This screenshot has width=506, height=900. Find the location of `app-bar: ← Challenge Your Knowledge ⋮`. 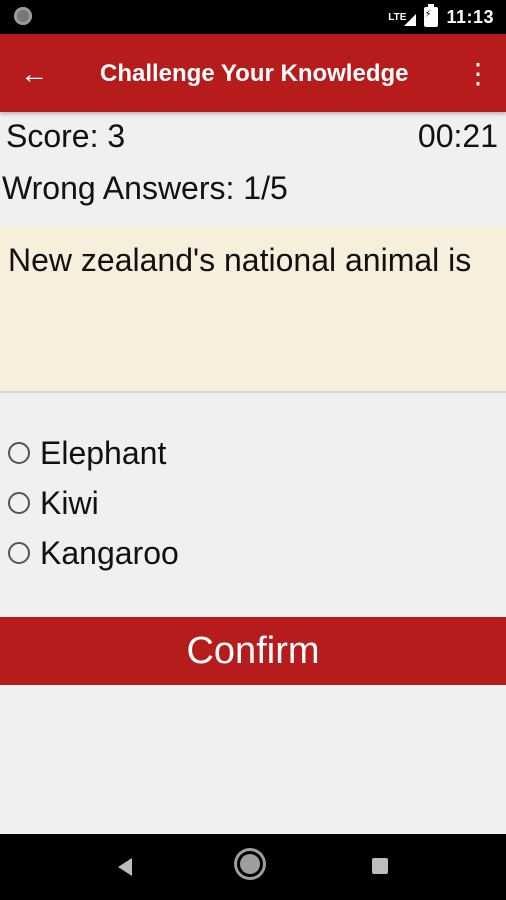

app-bar: ← Challenge Your Knowledge ⋮ is located at coordinates (253, 73).